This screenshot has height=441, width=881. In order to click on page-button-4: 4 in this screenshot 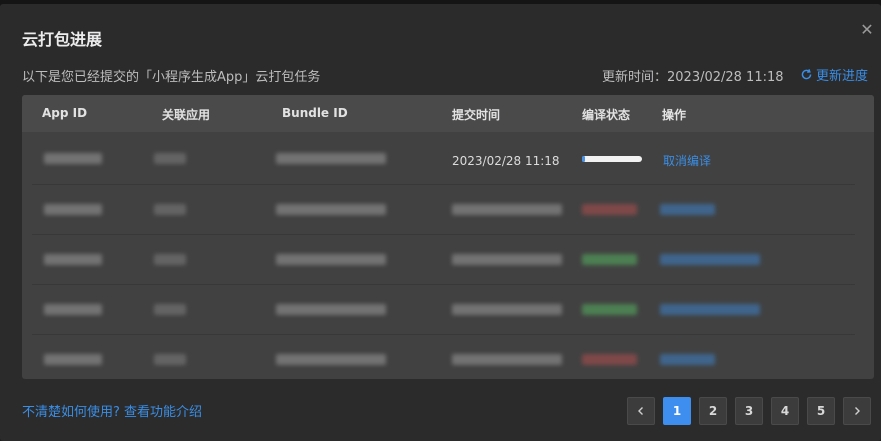, I will do `click(785, 411)`.